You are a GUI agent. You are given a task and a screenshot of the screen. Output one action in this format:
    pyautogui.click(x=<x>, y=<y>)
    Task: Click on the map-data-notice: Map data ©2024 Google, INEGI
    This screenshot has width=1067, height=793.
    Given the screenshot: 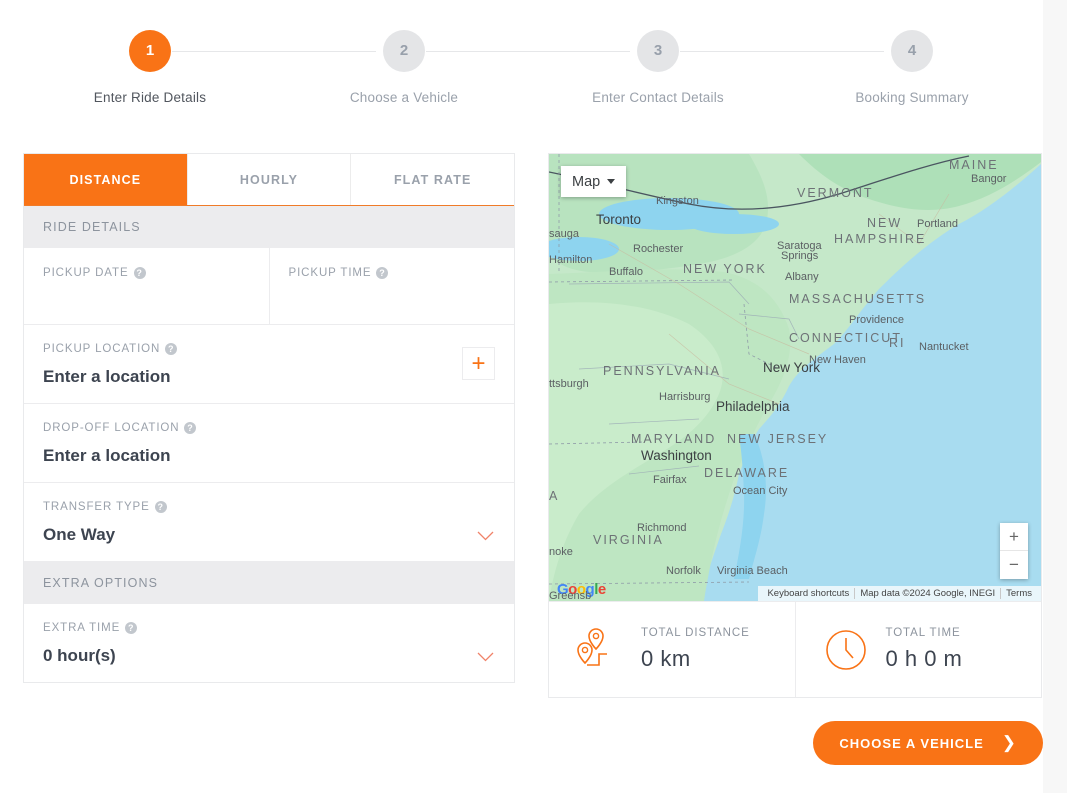 What is the action you would take?
    pyautogui.click(x=928, y=593)
    